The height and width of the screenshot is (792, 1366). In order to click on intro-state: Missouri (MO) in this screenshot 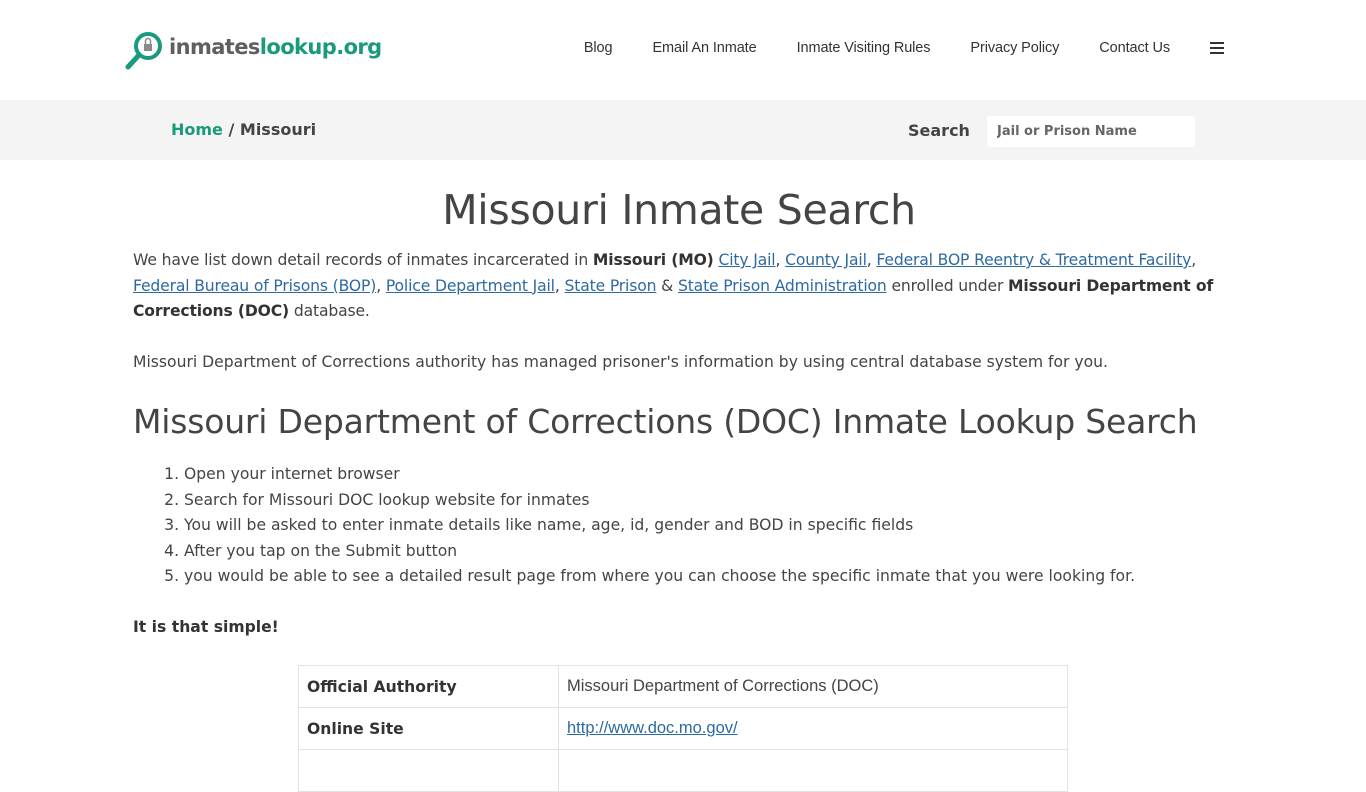, I will do `click(653, 260)`.